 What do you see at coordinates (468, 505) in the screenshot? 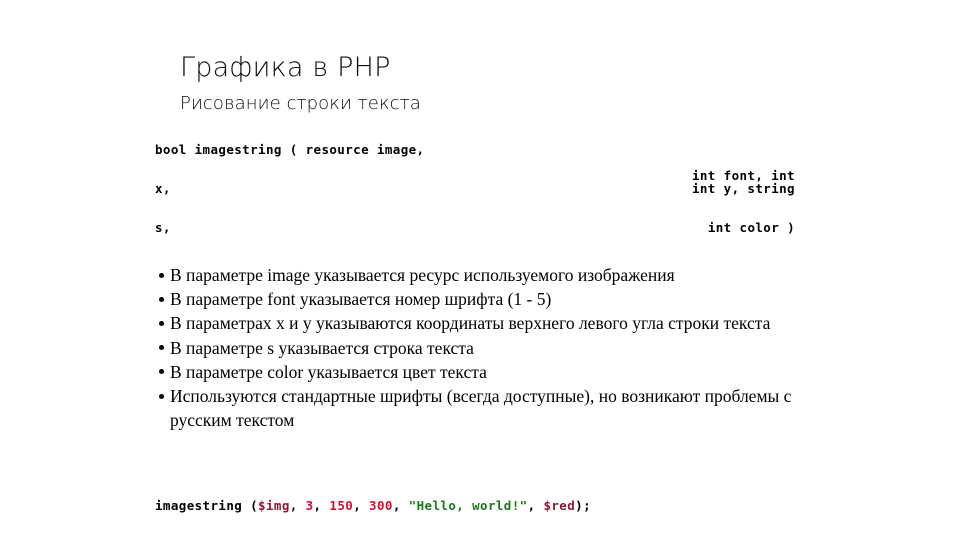
I see `code-token-str: "Hello, world!"` at bounding box center [468, 505].